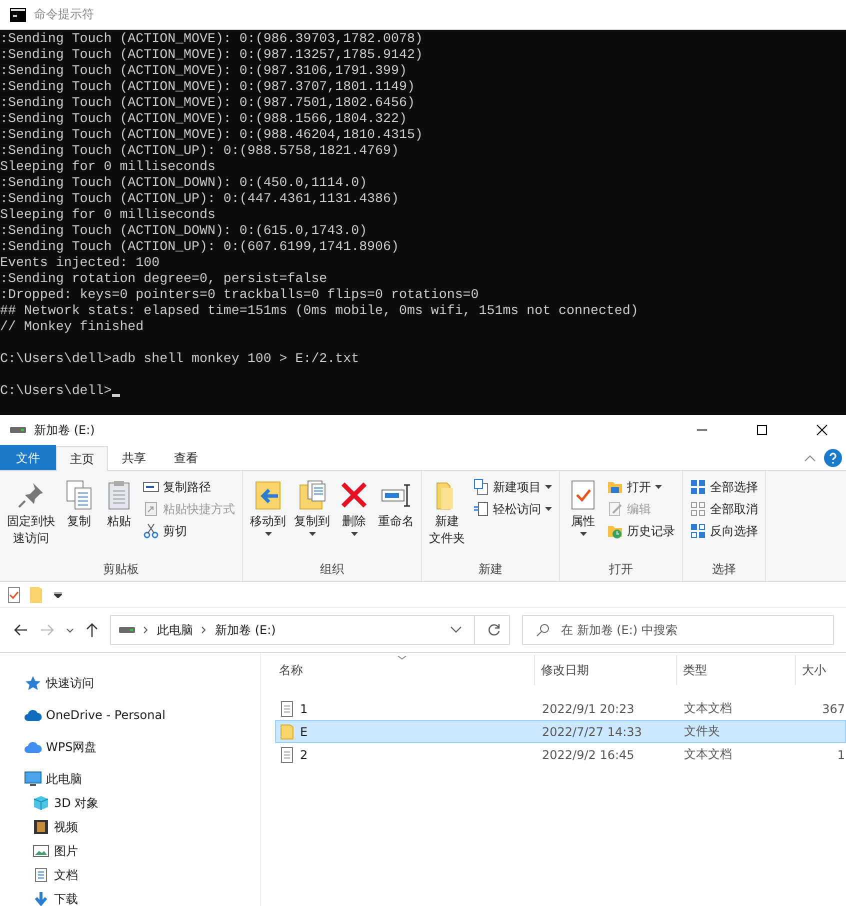  What do you see at coordinates (31, 513) in the screenshot?
I see `ribbon-button: 固定到快 速访问` at bounding box center [31, 513].